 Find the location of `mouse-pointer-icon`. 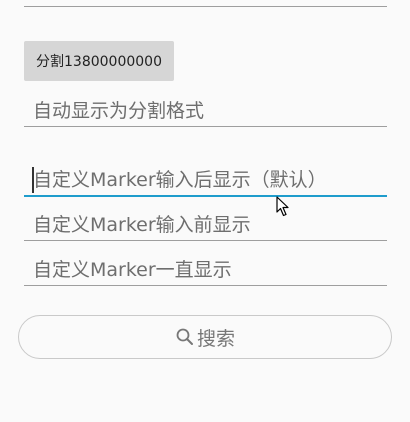

mouse-pointer-icon is located at coordinates (282, 206).